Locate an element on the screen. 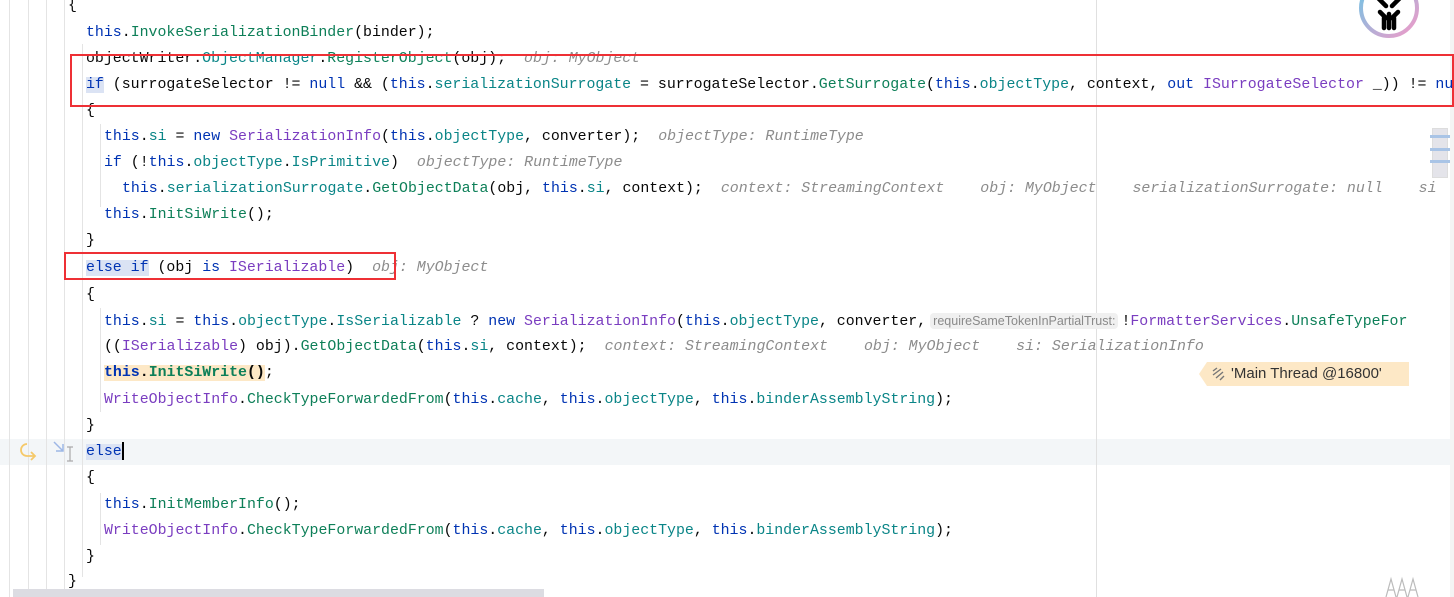 This screenshot has height=597, width=1454. inlay-value-hint: objectType: RuntimeType is located at coordinates (519, 163).